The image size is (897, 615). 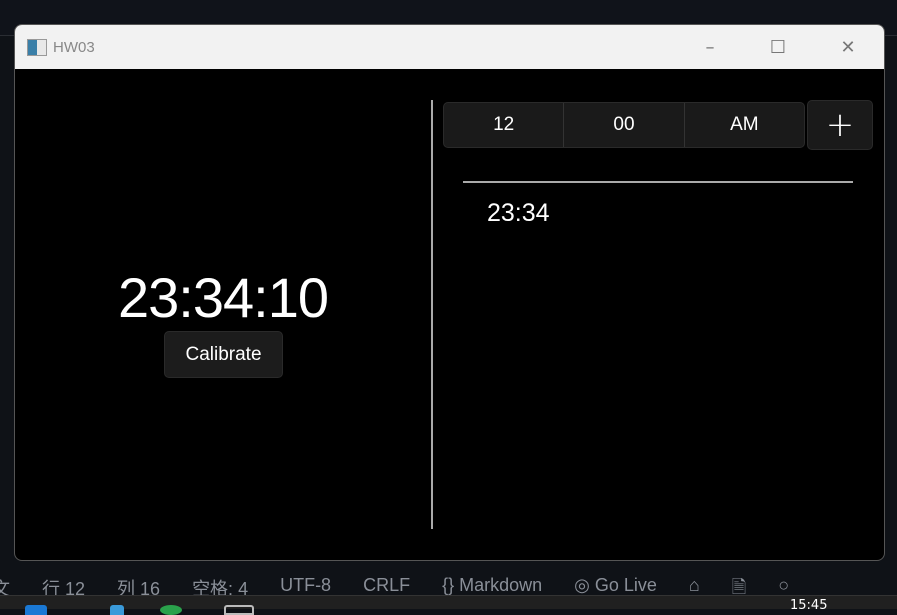 I want to click on search-icon: ○, so click(x=783, y=585).